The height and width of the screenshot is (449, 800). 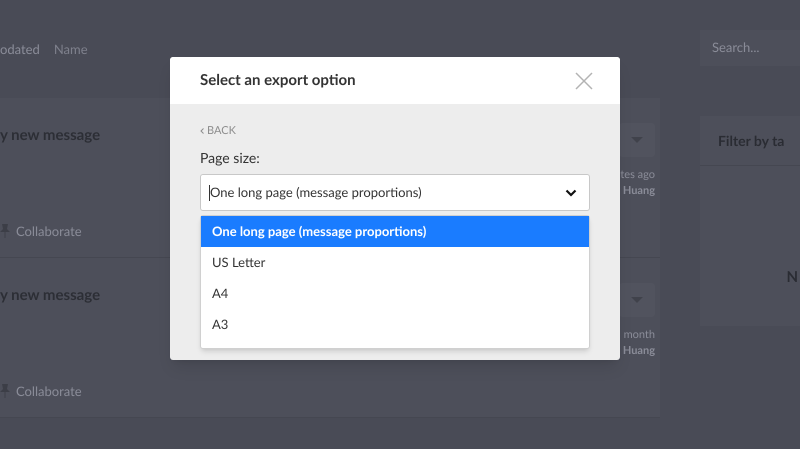 I want to click on updated-time: month, so click(x=639, y=335).